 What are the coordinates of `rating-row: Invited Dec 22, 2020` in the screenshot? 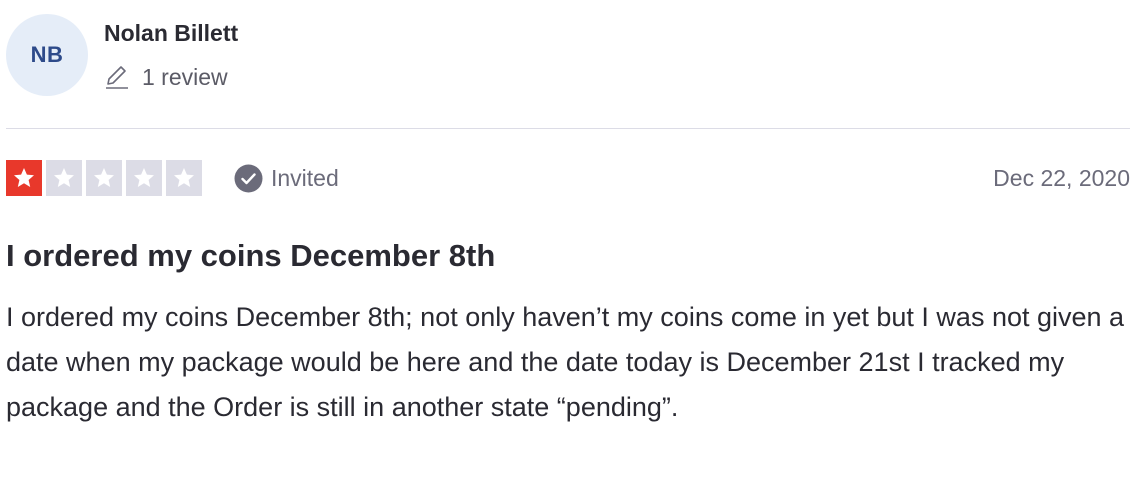 It's located at (568, 178).